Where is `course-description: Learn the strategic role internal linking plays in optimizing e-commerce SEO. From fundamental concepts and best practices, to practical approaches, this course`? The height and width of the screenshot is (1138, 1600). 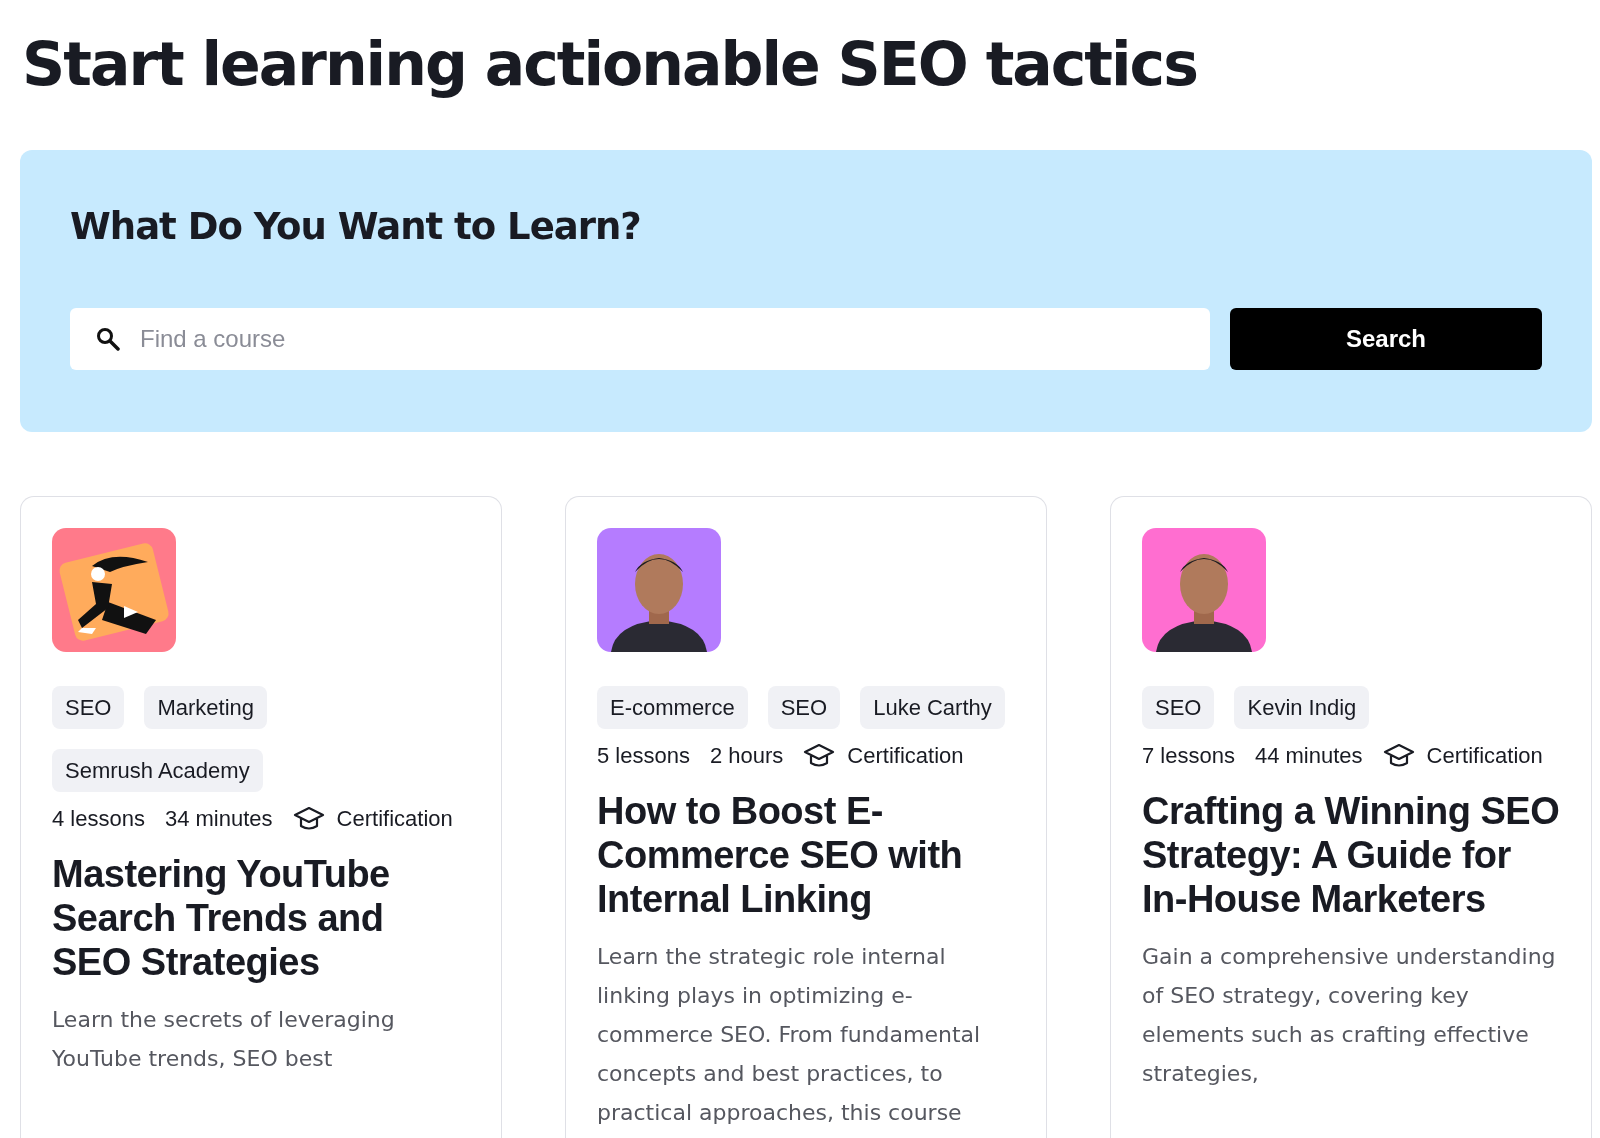 course-description: Learn the strategic role internal linking plays in optimizing e-commerce SEO. From fundamental concepts and best practices, to practical approaches, this course is located at coordinates (789, 1035).